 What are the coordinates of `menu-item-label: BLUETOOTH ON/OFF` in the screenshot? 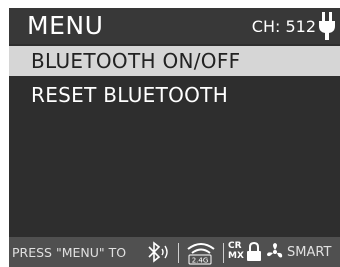 It's located at (136, 61).